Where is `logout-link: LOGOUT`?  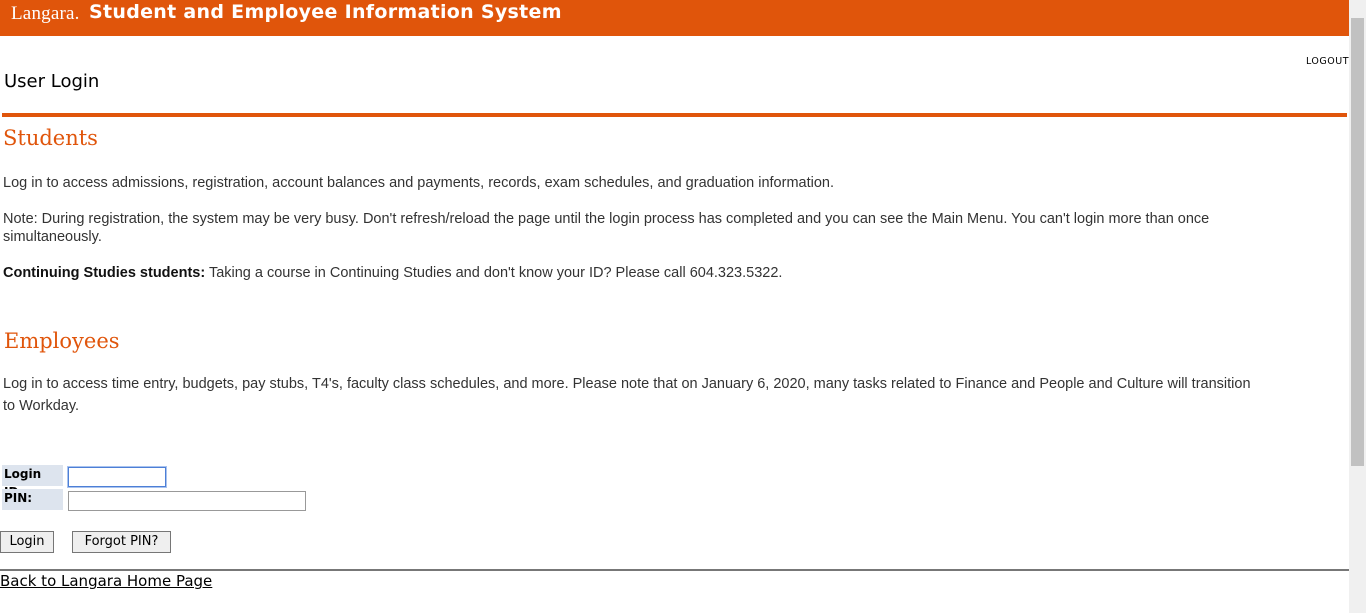
logout-link: LOGOUT is located at coordinates (1327, 61).